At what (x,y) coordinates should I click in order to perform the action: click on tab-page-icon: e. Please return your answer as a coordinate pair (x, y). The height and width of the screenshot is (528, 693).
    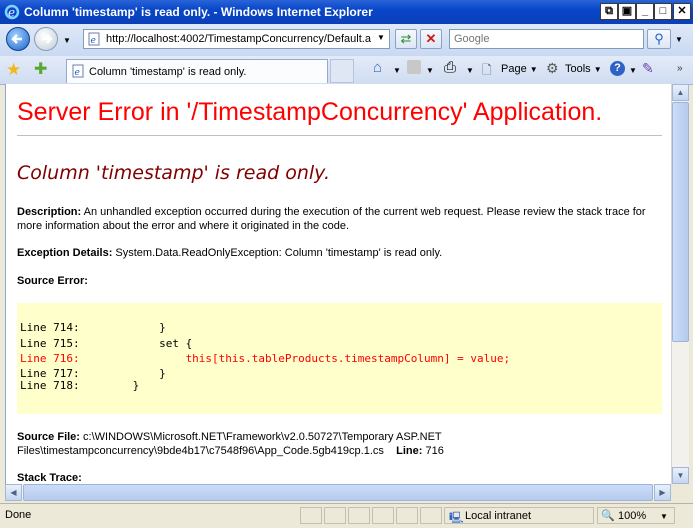
    Looking at the image, I should click on (78, 71).